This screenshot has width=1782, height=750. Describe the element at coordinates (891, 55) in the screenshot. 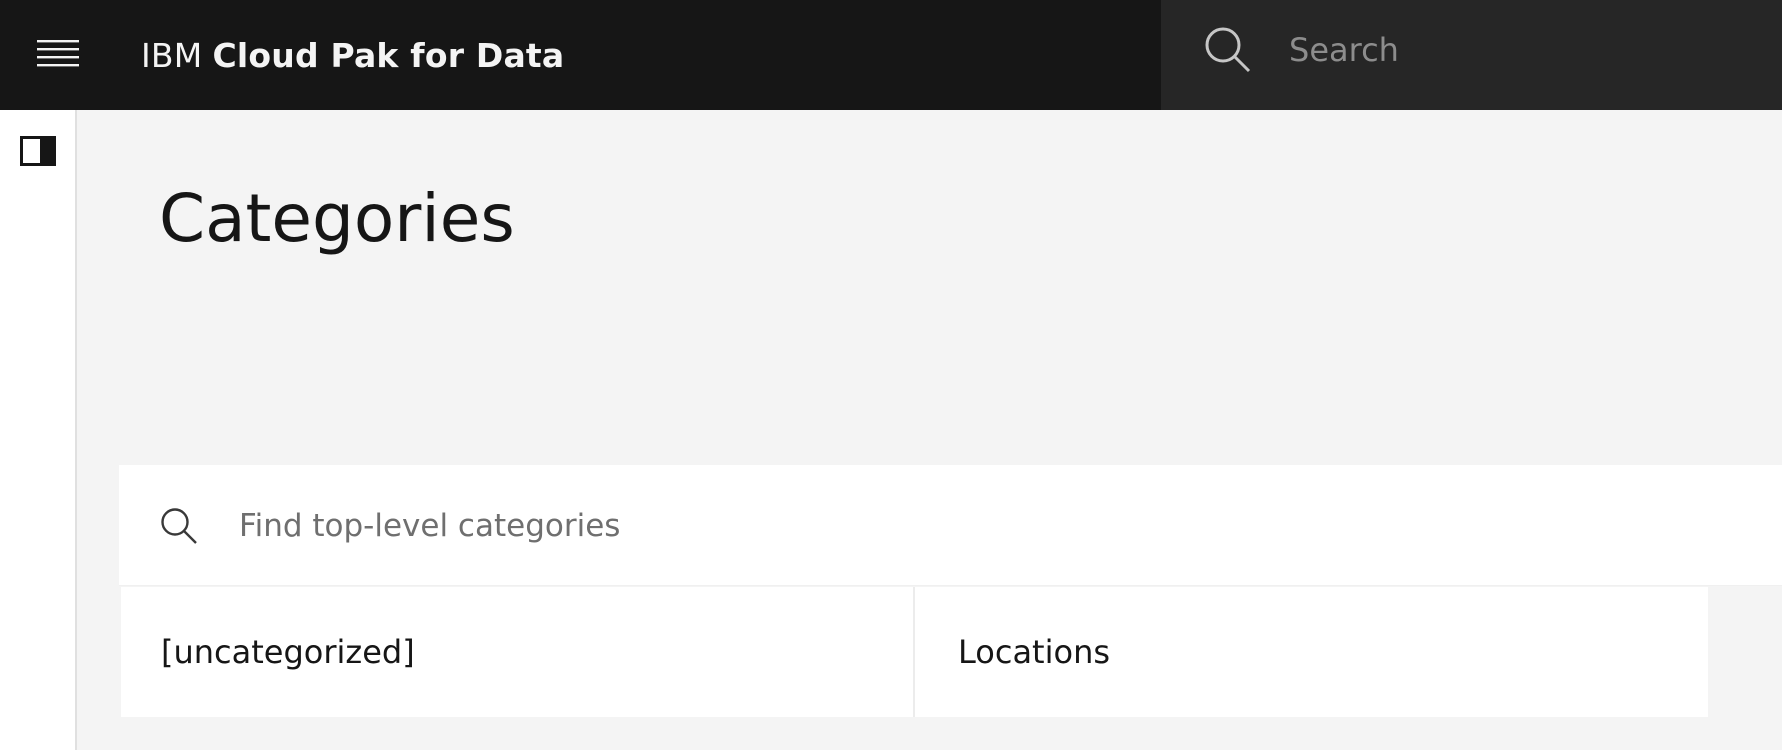

I see `top-header: IBM Cloud Pak for Data` at that location.